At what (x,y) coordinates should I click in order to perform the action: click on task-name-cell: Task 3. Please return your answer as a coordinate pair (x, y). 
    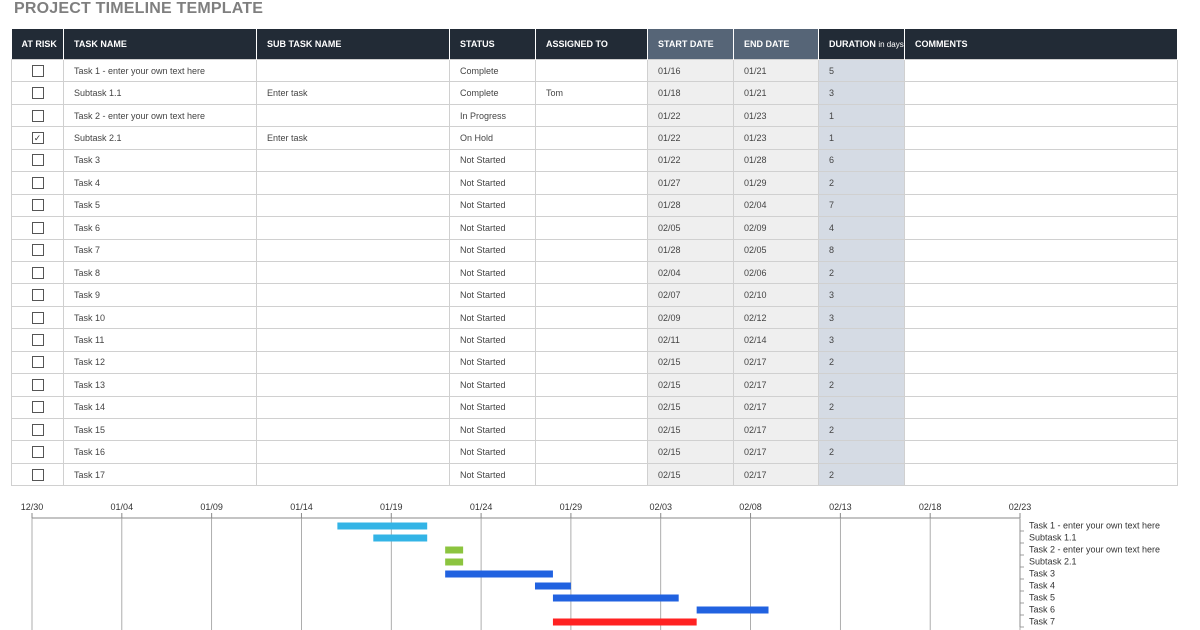
    Looking at the image, I should click on (160, 160).